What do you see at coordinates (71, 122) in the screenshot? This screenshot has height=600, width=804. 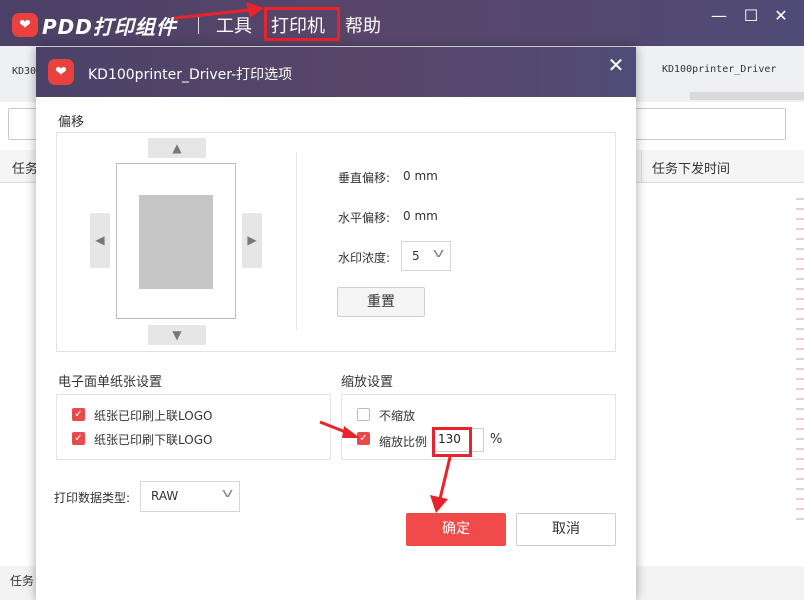 I see `offset-section-label: 偏移` at bounding box center [71, 122].